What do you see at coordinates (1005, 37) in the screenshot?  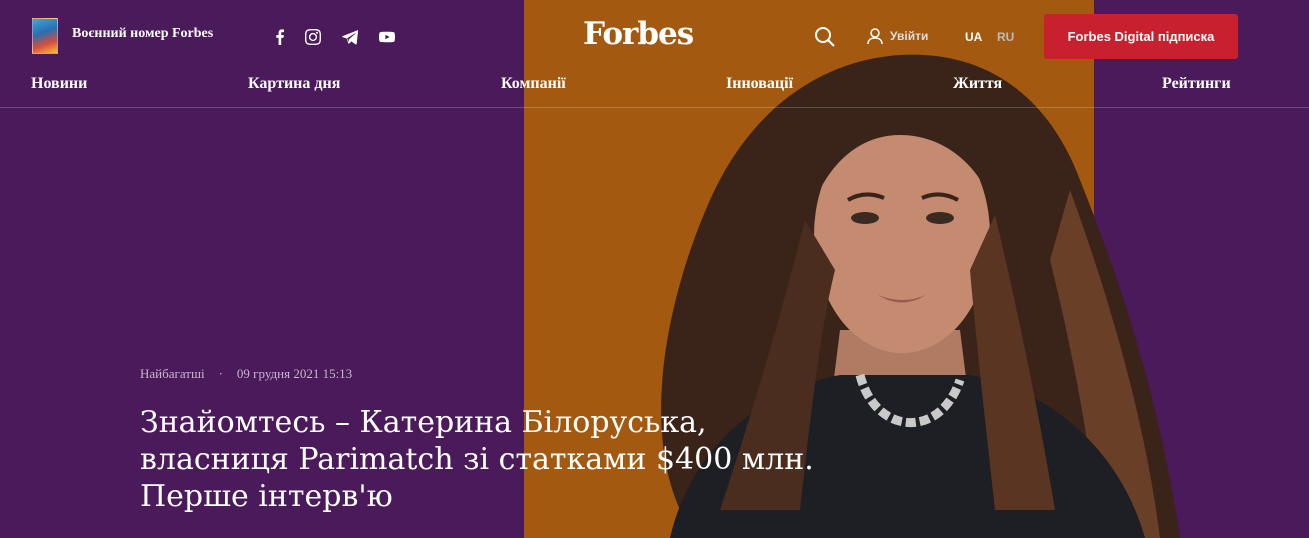 I see `lang-ru-link: RU` at bounding box center [1005, 37].